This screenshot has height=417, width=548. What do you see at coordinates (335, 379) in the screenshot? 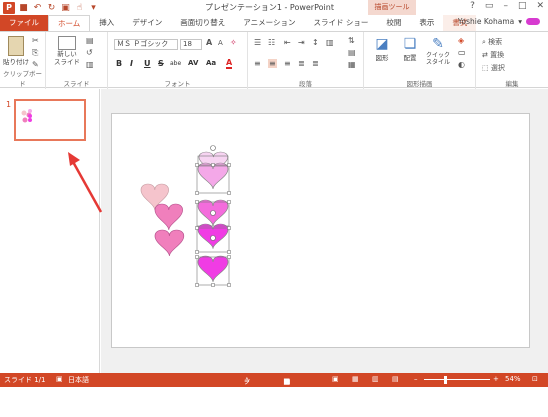
I see `normal-view-icon: ▣` at bounding box center [335, 379].